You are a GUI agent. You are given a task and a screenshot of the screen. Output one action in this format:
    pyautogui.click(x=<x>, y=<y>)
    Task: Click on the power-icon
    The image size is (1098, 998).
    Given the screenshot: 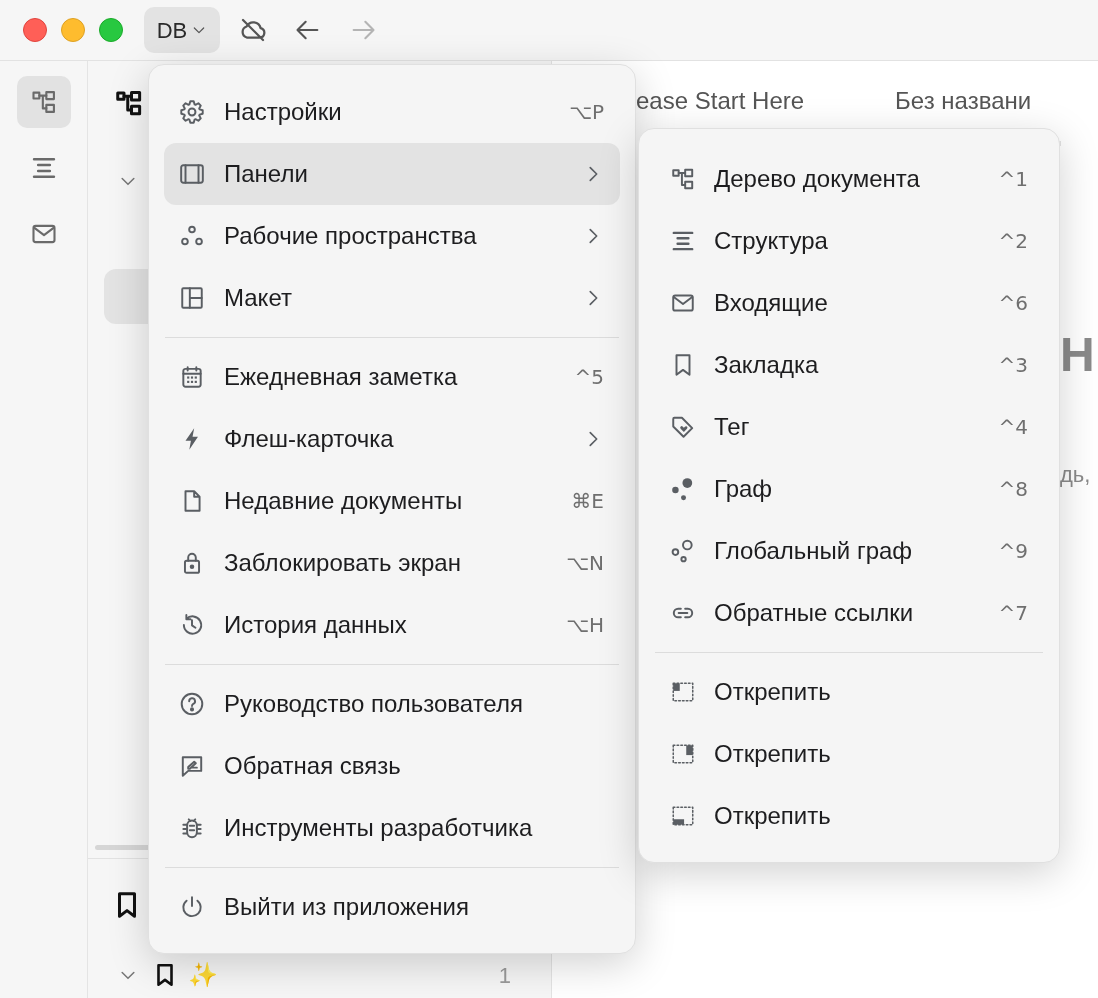 What is the action you would take?
    pyautogui.click(x=192, y=907)
    